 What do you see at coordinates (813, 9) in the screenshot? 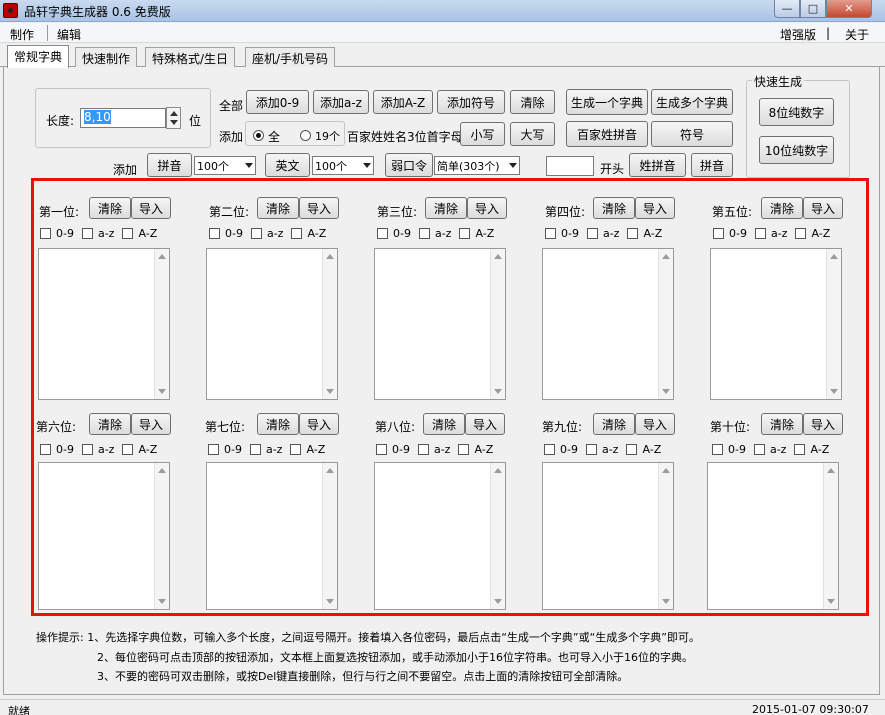
I see `maximize-button: □` at bounding box center [813, 9].